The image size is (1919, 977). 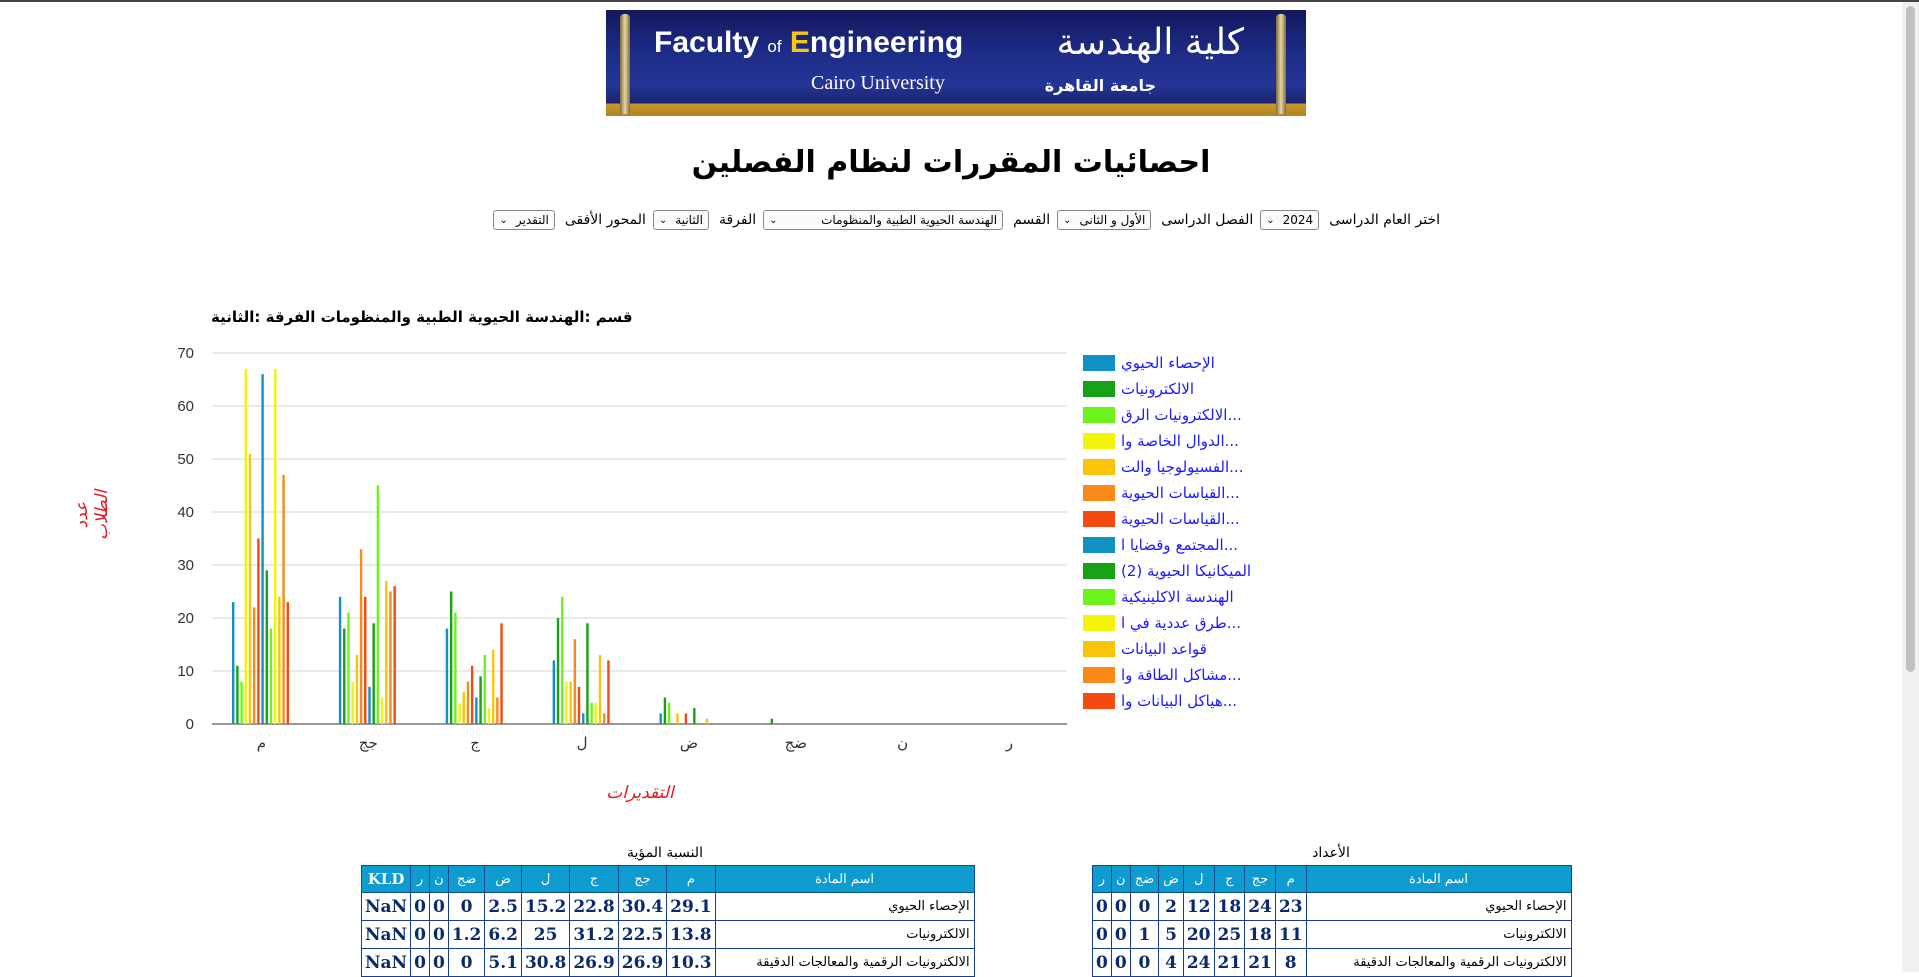 What do you see at coordinates (582, 743) in the screenshot?
I see `x-tick-label: ل` at bounding box center [582, 743].